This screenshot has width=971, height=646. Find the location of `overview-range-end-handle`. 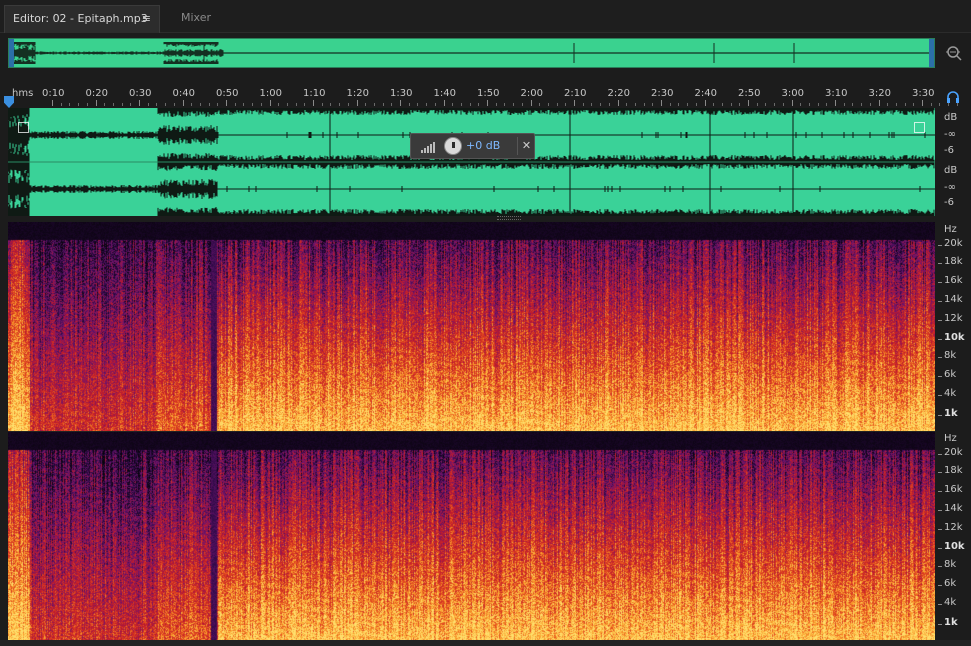

overview-range-end-handle is located at coordinates (931, 53).